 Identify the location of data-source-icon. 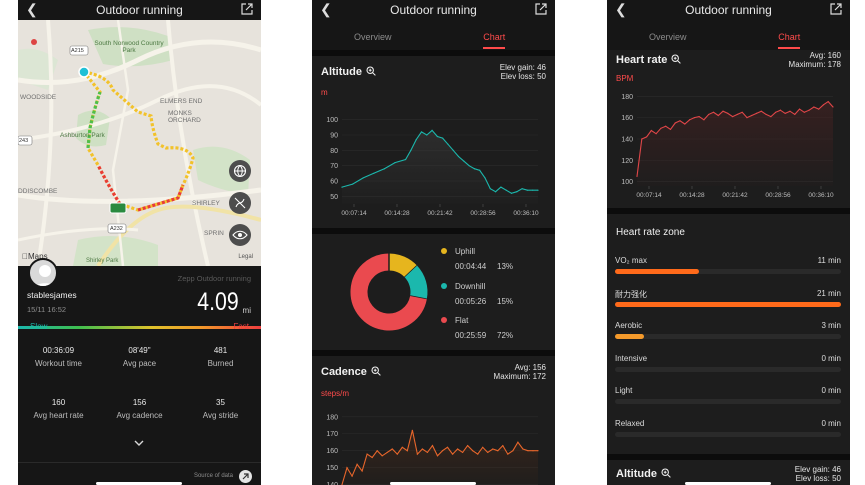
(245, 476).